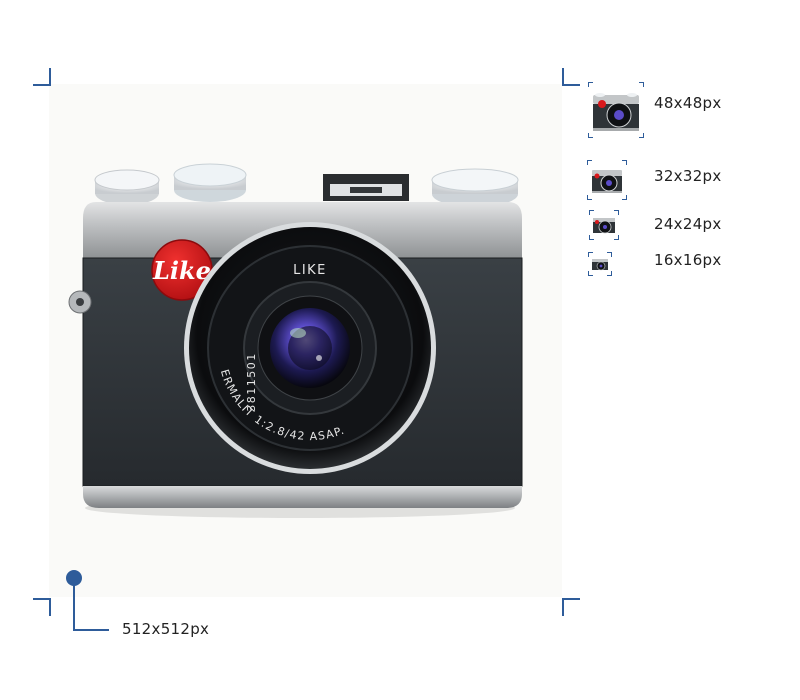 The height and width of the screenshot is (700, 800). Describe the element at coordinates (310, 270) in the screenshot. I see `lens-brand-text: LIKE` at that location.